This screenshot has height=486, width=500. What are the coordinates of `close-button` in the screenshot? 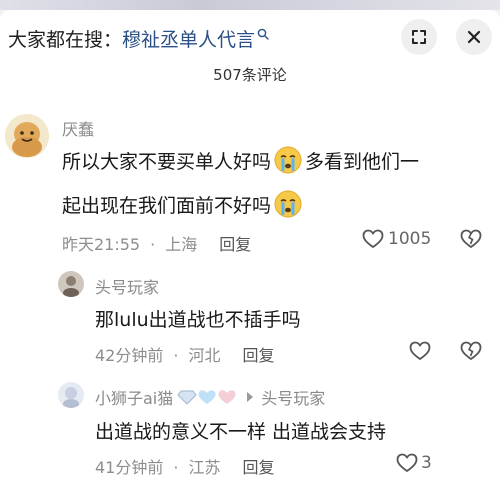 It's located at (474, 37).